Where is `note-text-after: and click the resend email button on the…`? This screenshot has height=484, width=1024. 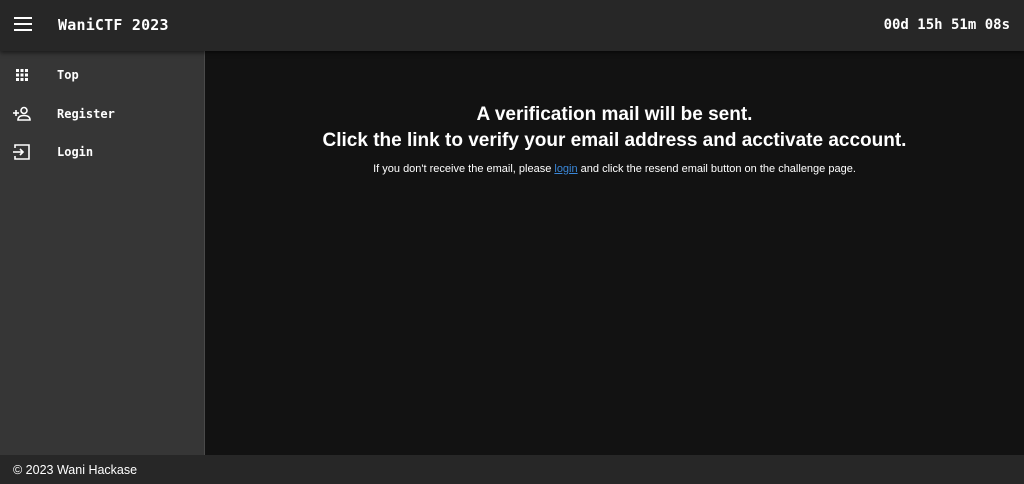 note-text-after: and click the resend email button on the… is located at coordinates (716, 169).